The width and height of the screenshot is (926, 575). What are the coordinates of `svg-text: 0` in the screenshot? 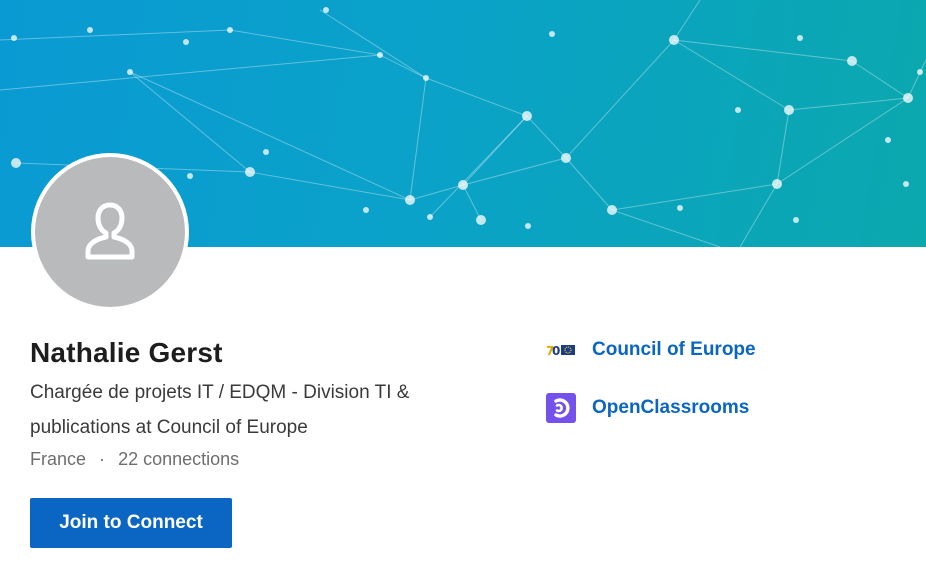 It's located at (556, 351).